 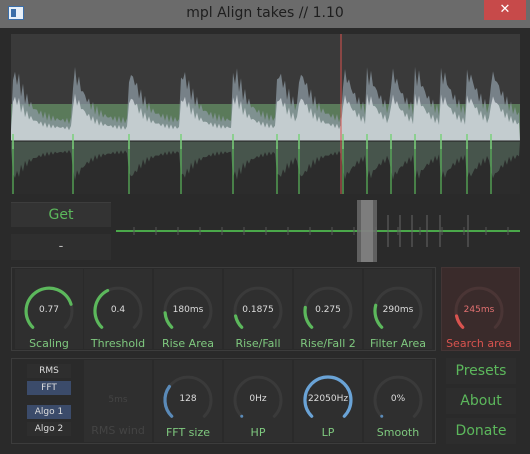 I want to click on knob-rise-fall-2-value: 0.275, so click(x=328, y=310).